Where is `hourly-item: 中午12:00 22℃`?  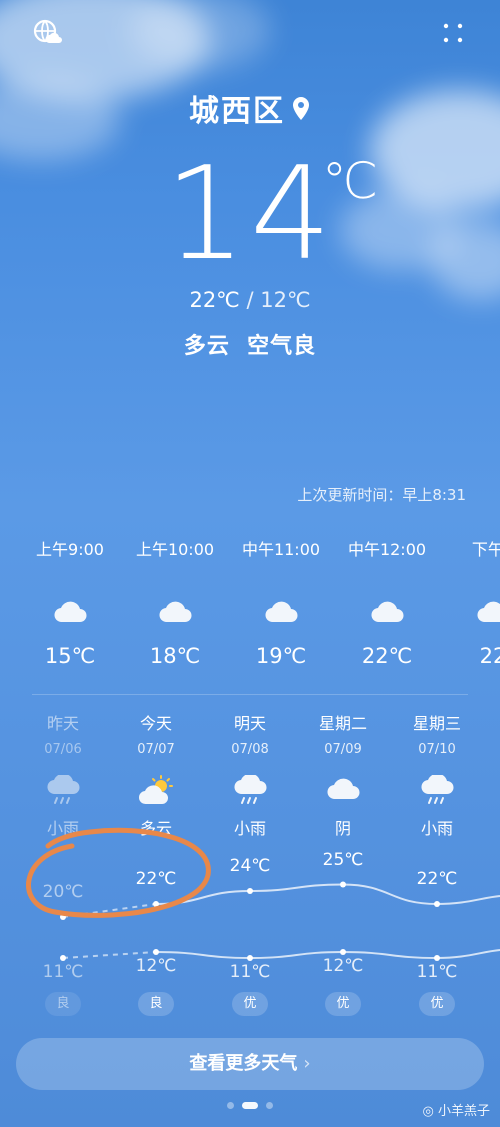
hourly-item: 中午12:00 22℃ is located at coordinates (387, 602).